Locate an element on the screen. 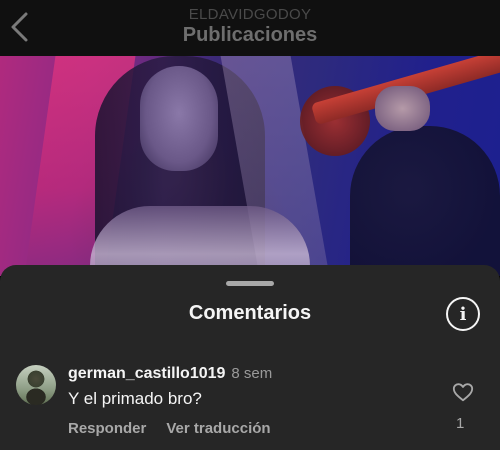 This screenshot has width=500, height=450. reply-button: Responder is located at coordinates (107, 428).